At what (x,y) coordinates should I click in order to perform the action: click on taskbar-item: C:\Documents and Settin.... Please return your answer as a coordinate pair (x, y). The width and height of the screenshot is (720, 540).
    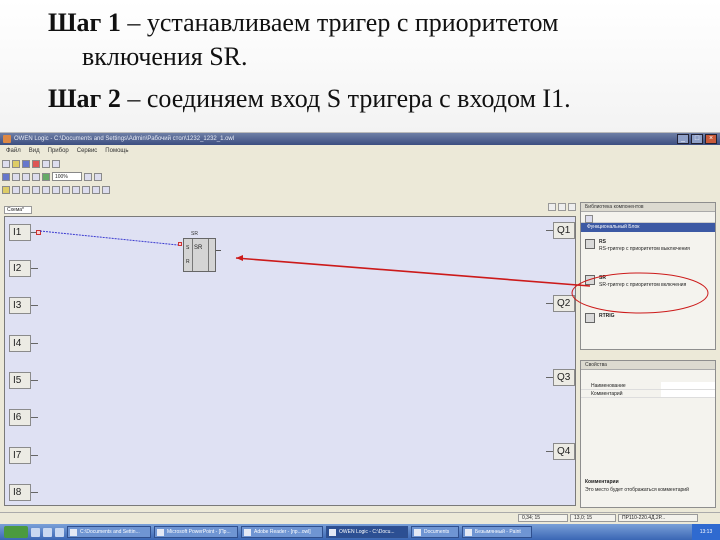
    Looking at the image, I should click on (109, 532).